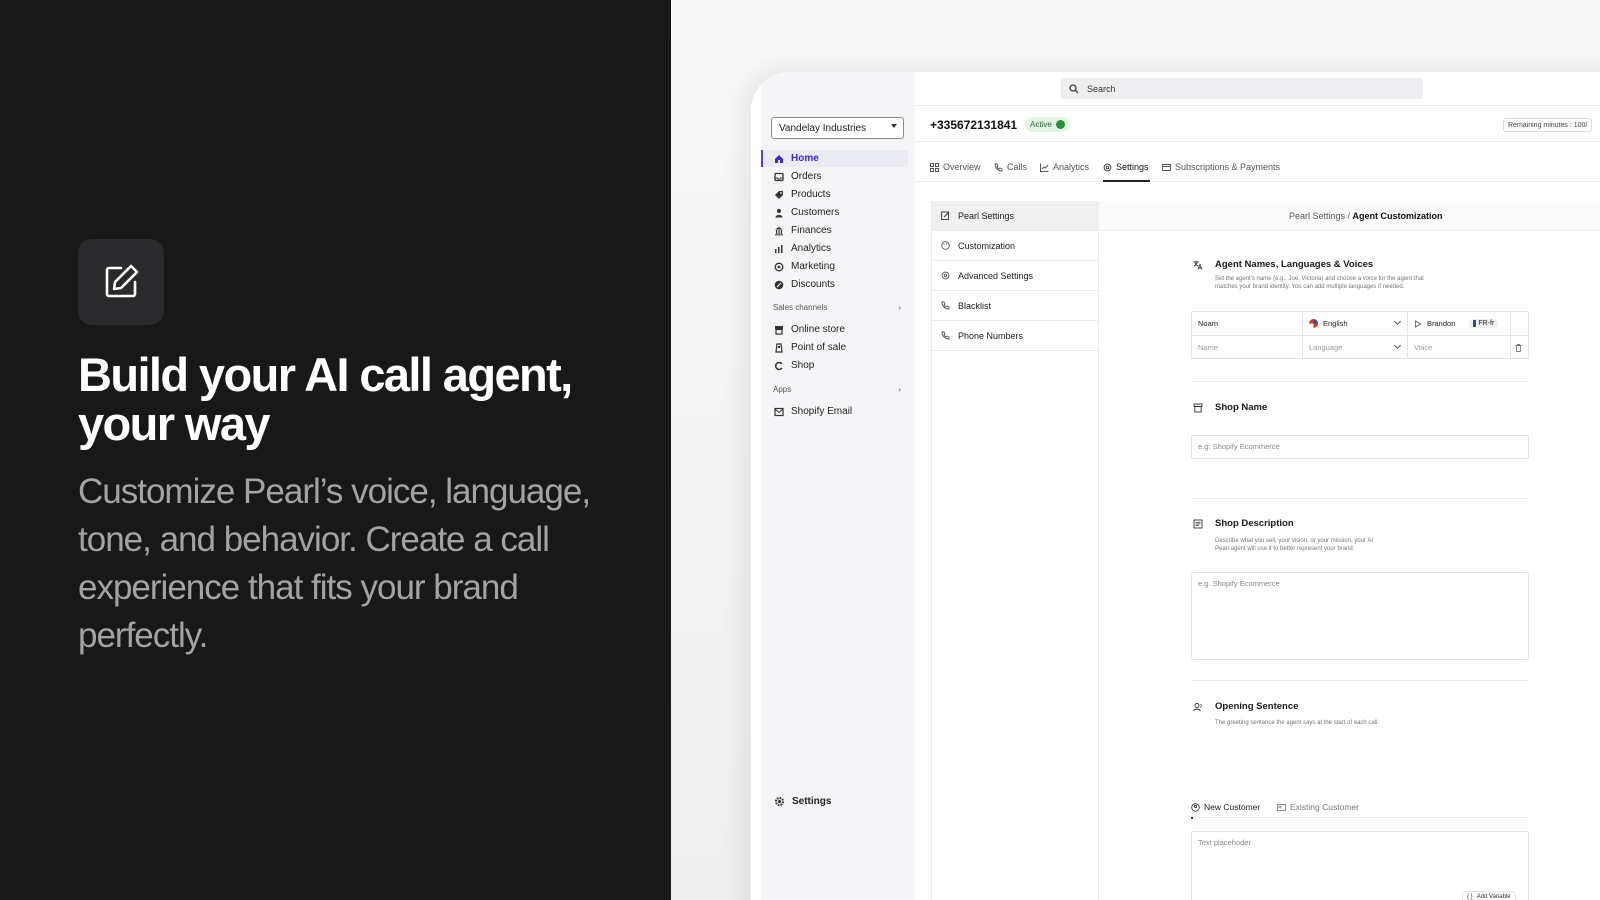  Describe the element at coordinates (1318, 807) in the screenshot. I see `tab-existing-customer: Existing Customer` at that location.